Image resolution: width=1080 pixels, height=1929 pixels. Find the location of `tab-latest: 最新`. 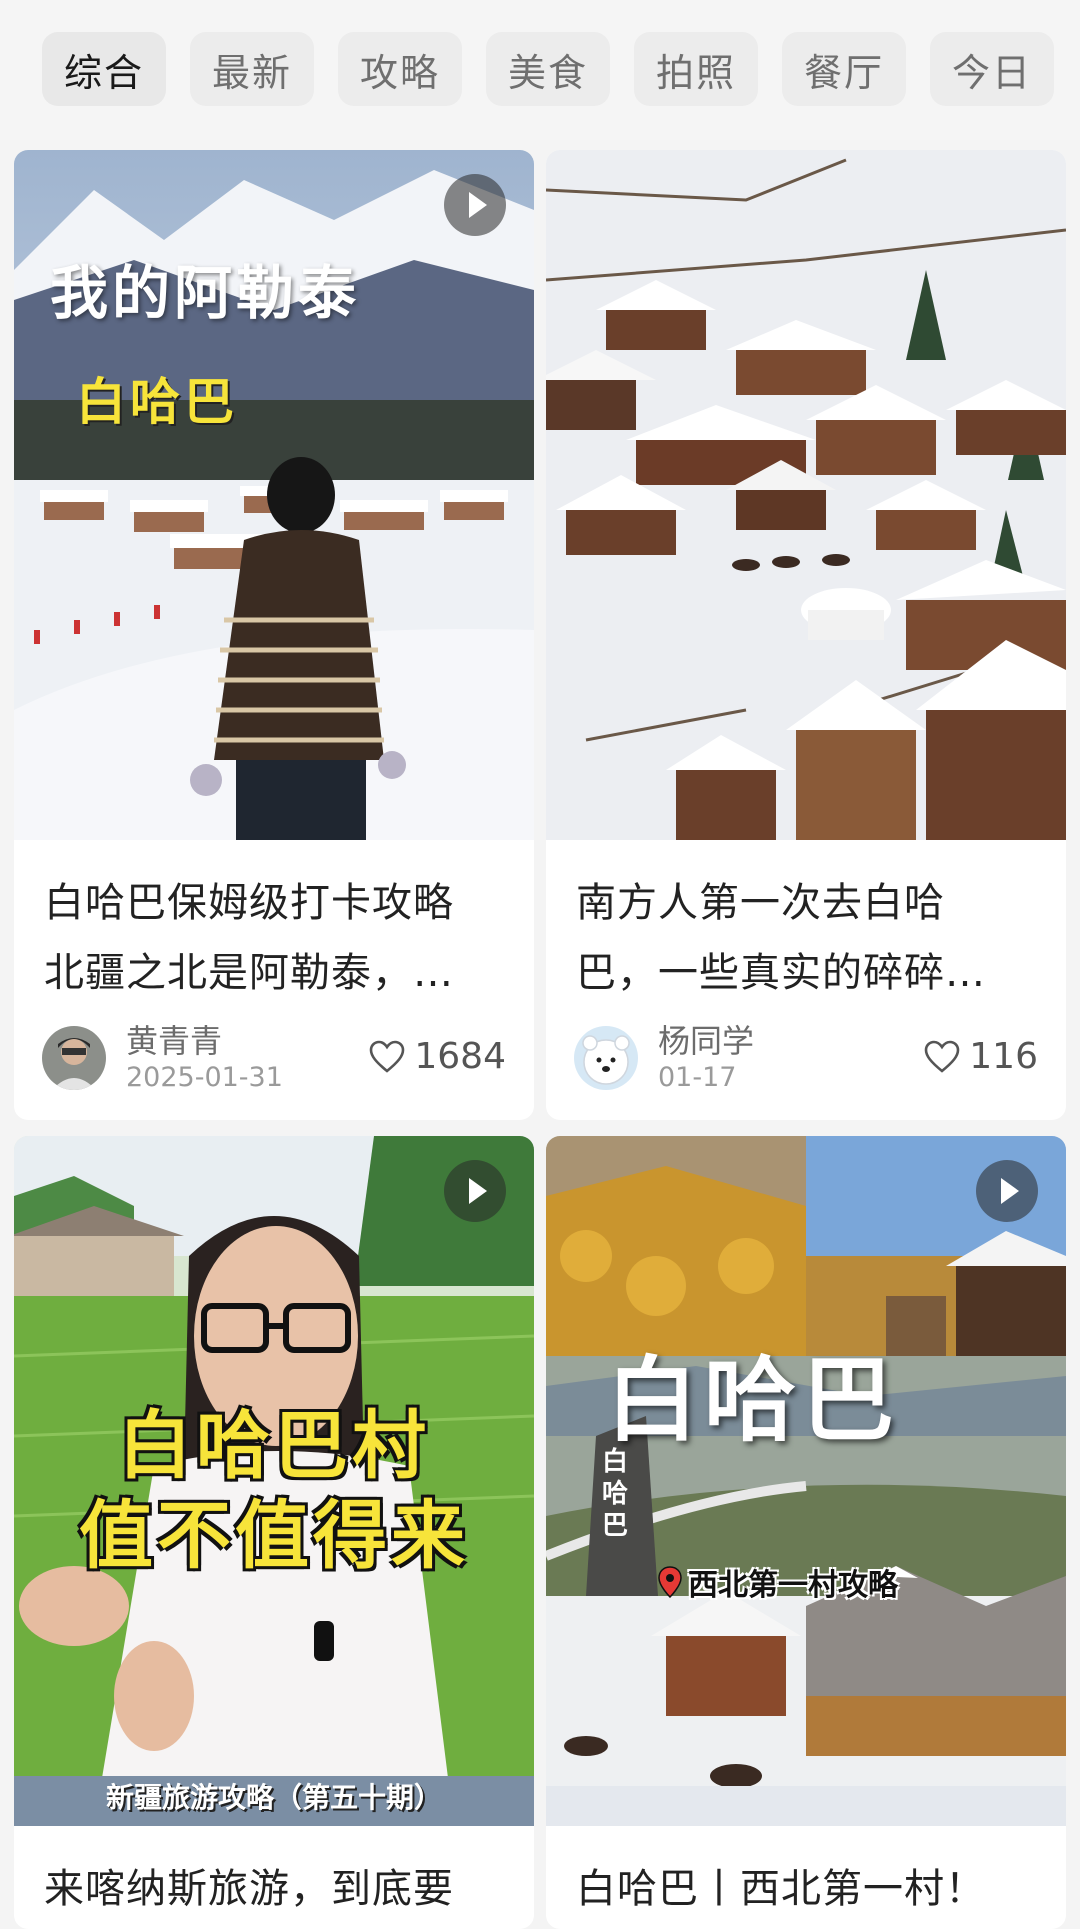

tab-latest: 最新 is located at coordinates (252, 69).